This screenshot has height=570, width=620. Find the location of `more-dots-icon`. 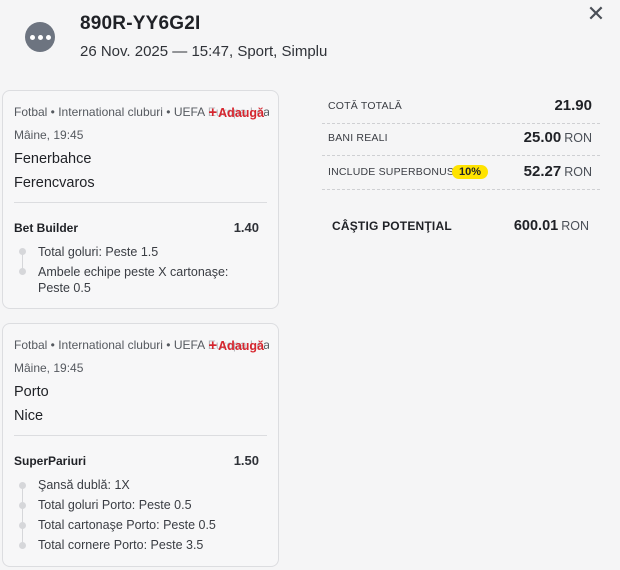

more-dots-icon is located at coordinates (40, 37).